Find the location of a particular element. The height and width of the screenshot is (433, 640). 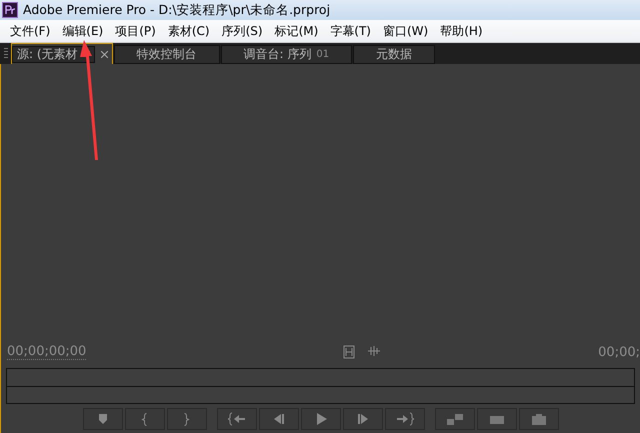

panel-tab: 源: (无素材 is located at coordinates (62, 53).